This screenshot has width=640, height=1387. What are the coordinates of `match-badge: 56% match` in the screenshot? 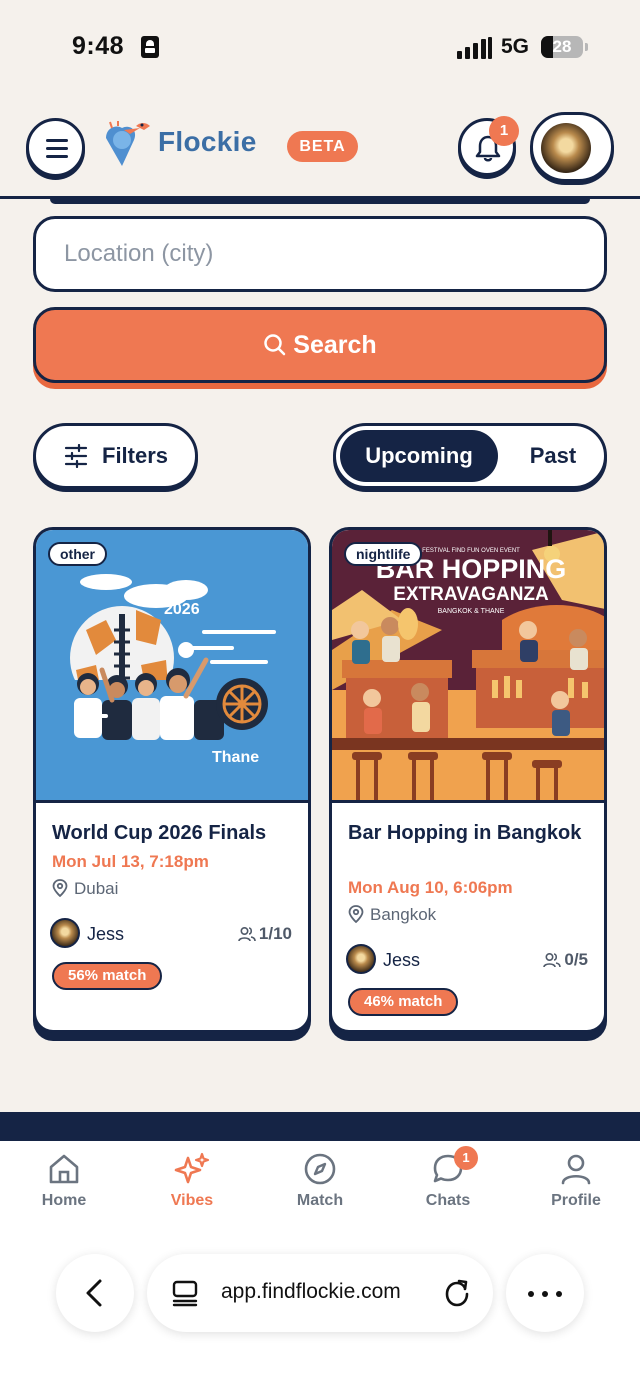 It's located at (107, 976).